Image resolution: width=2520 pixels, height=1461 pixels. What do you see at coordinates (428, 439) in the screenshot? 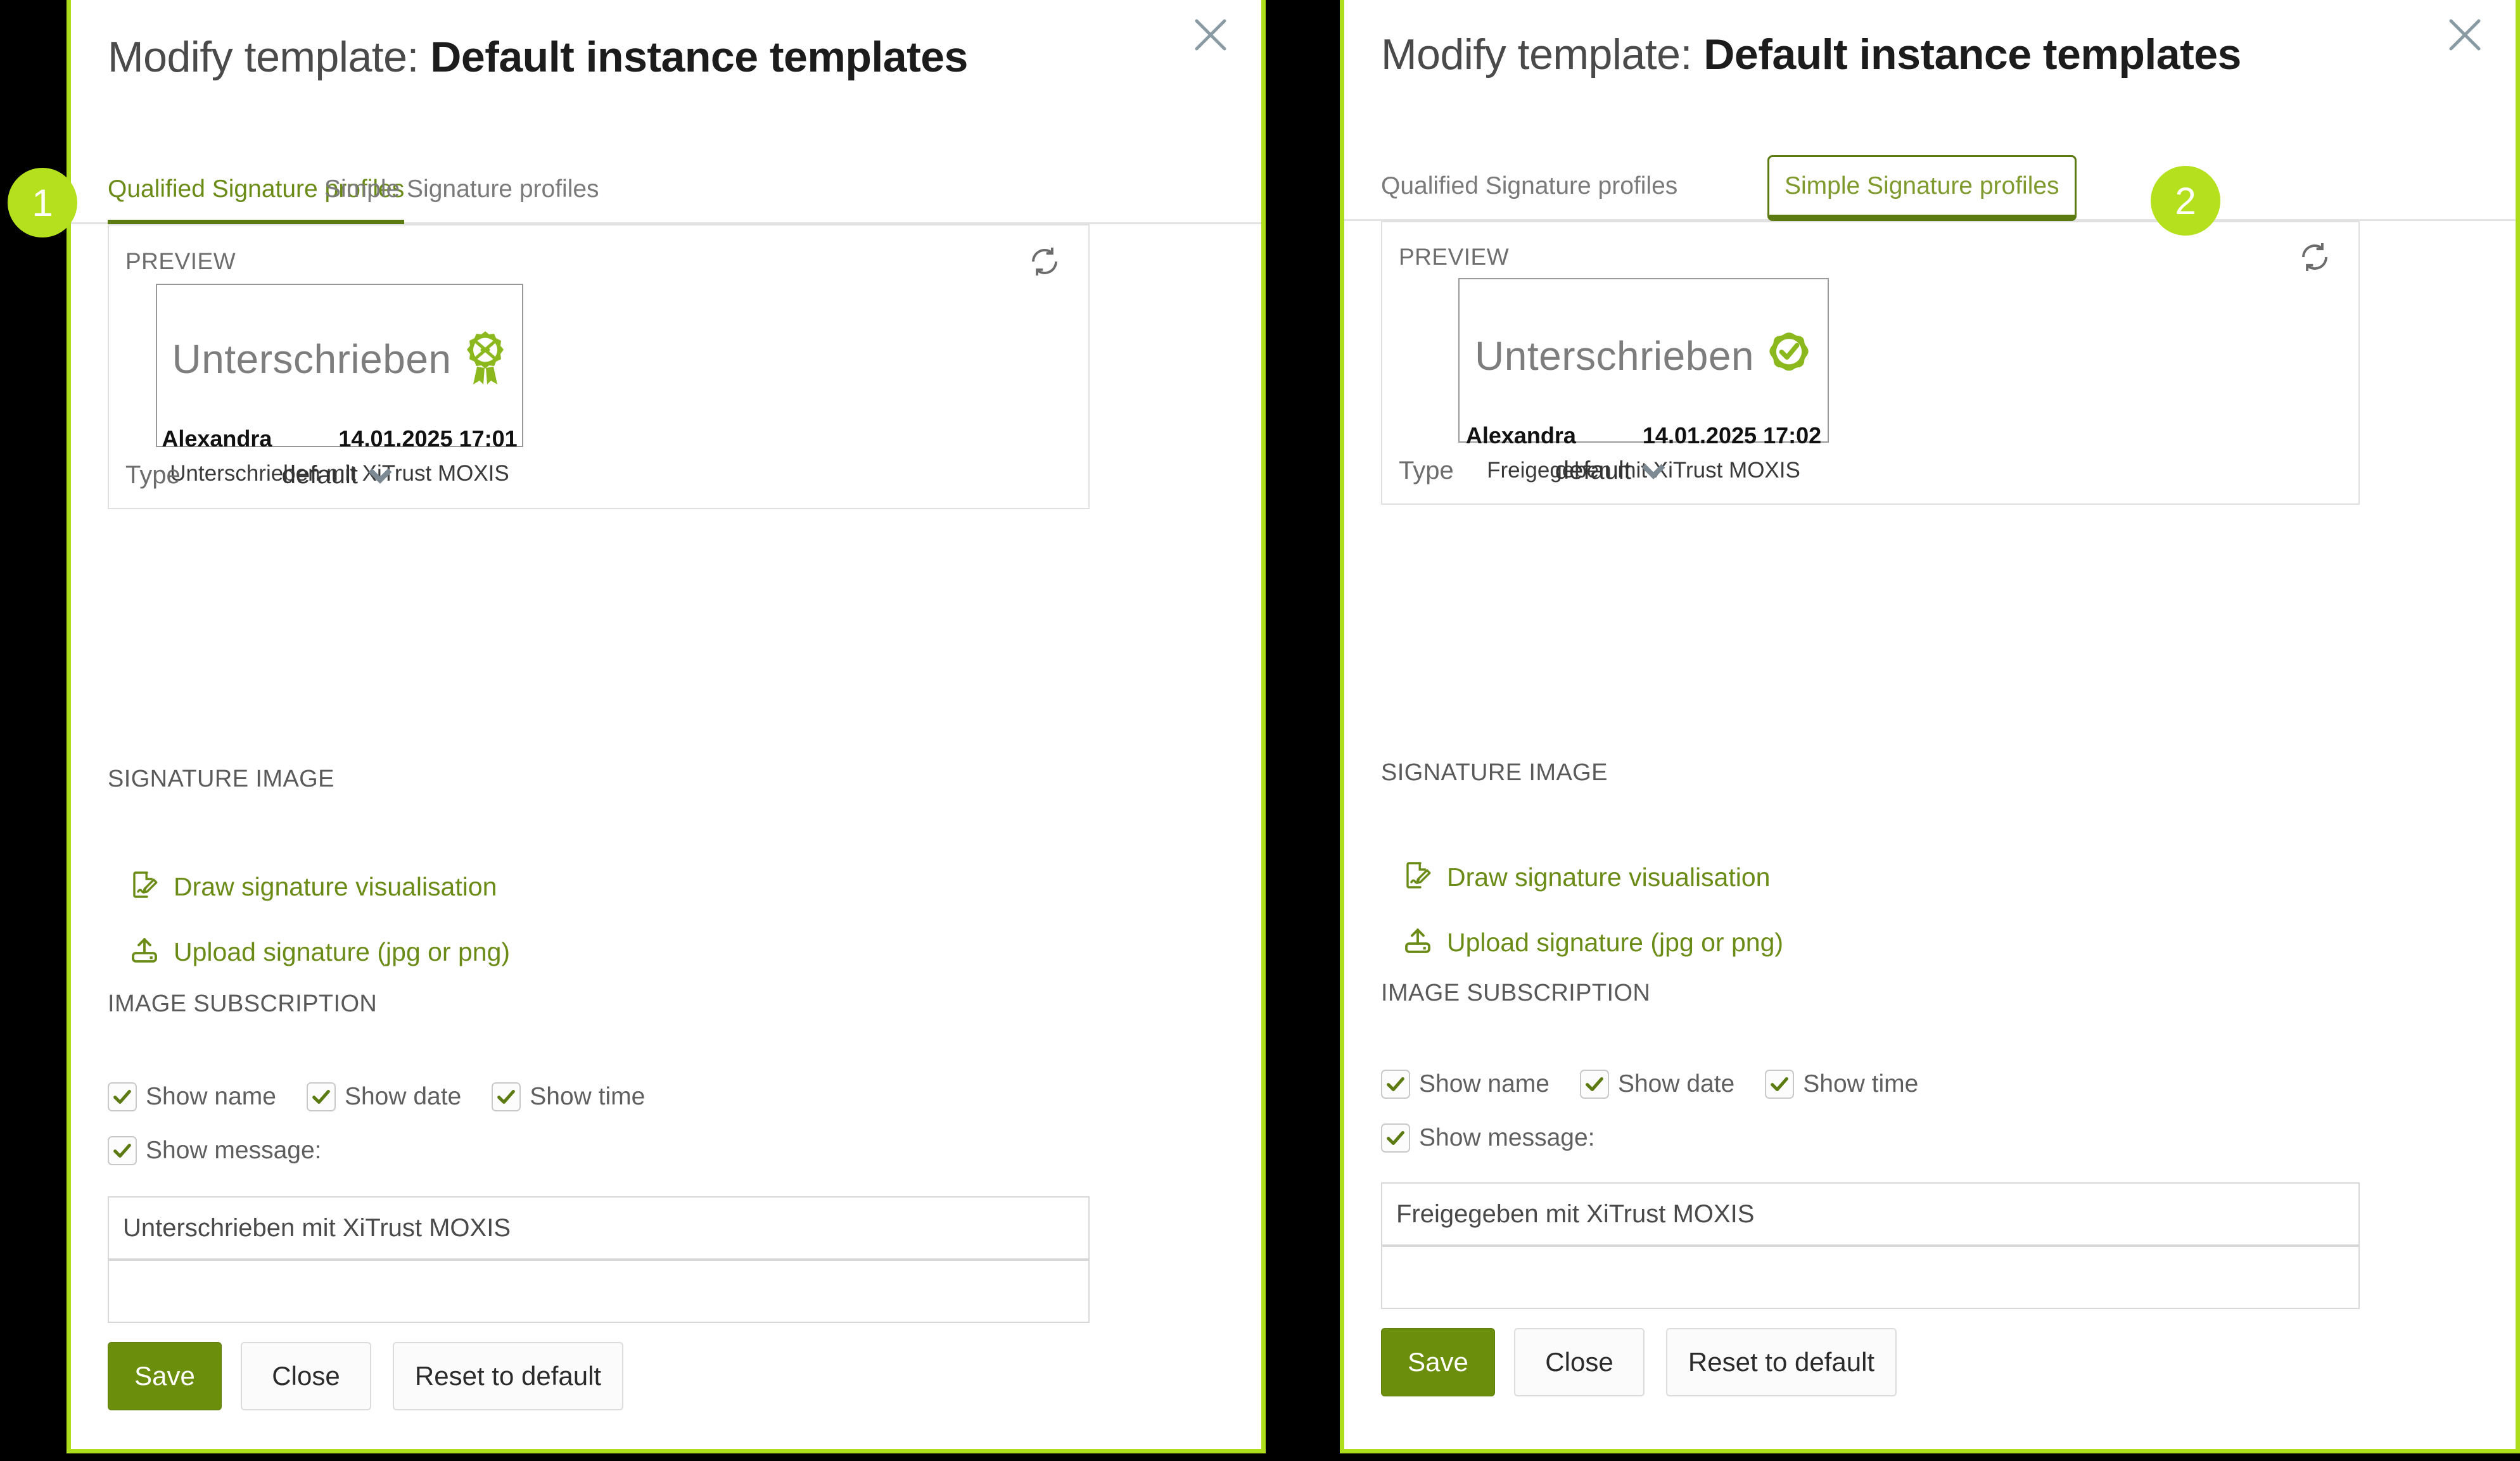
I see `signed-at: 14.01.2025 17:01` at bounding box center [428, 439].